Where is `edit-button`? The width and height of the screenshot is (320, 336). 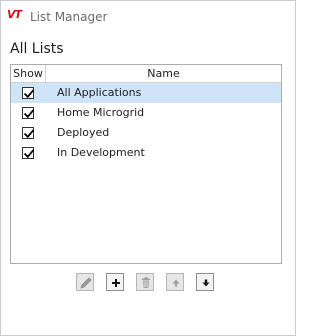 edit-button is located at coordinates (85, 282).